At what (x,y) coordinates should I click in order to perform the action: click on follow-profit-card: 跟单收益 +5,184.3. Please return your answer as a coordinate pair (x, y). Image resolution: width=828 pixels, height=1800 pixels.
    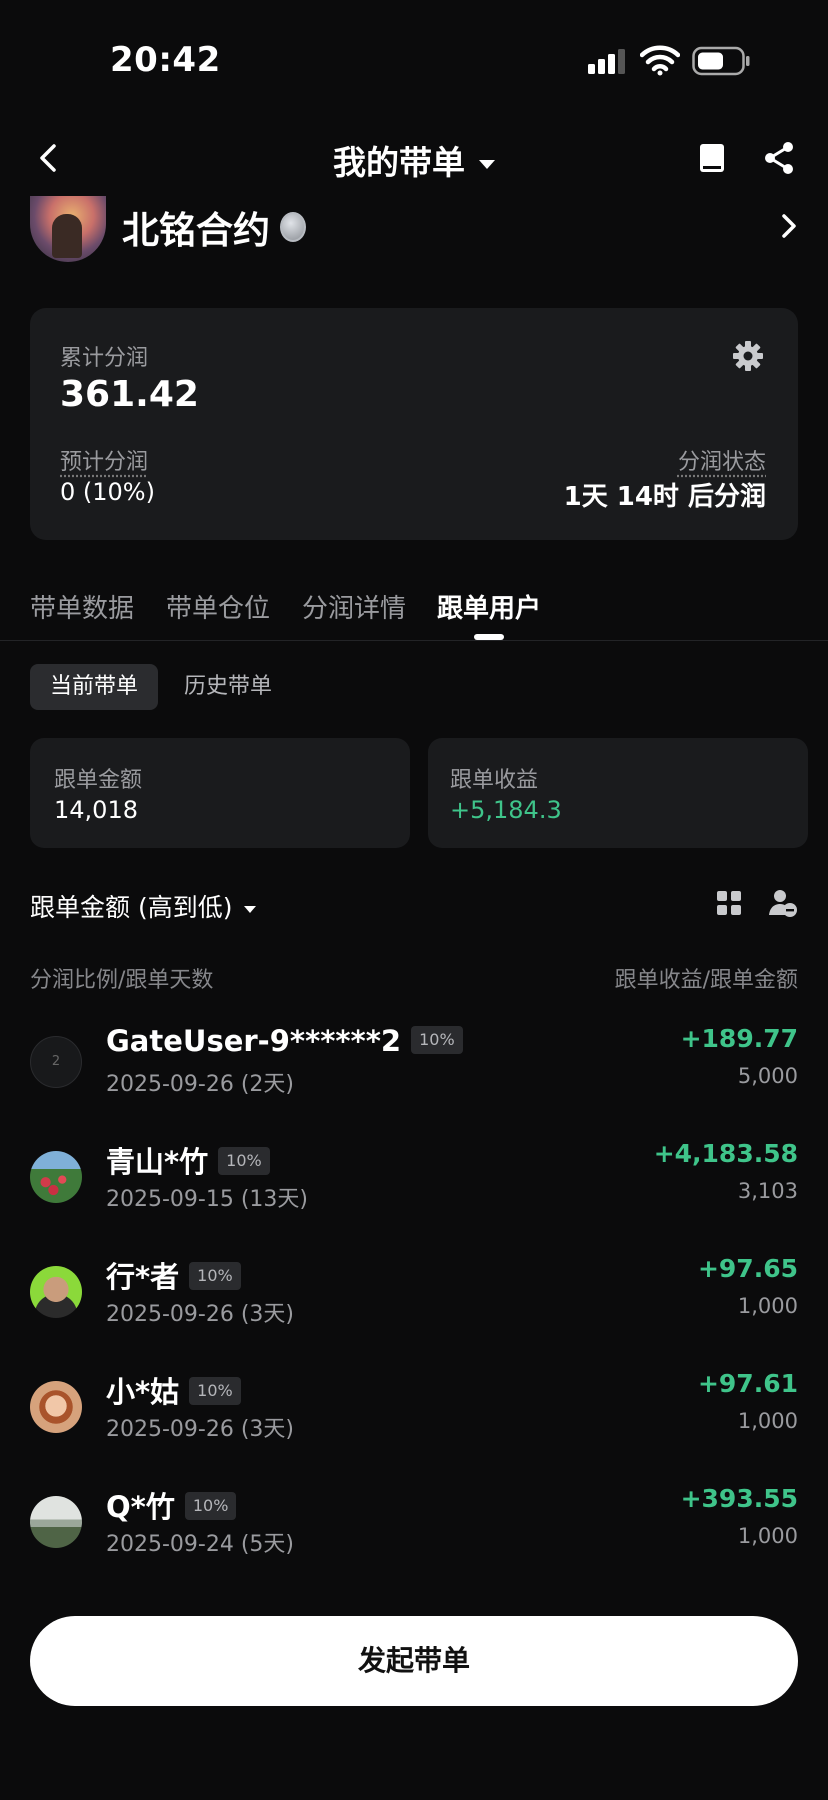
    Looking at the image, I should click on (618, 793).